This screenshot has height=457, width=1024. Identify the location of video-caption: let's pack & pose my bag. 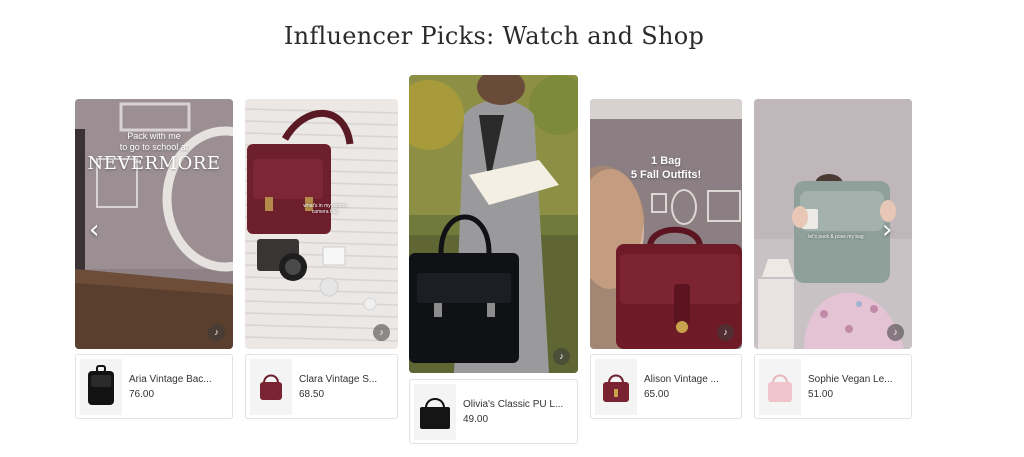
(836, 237).